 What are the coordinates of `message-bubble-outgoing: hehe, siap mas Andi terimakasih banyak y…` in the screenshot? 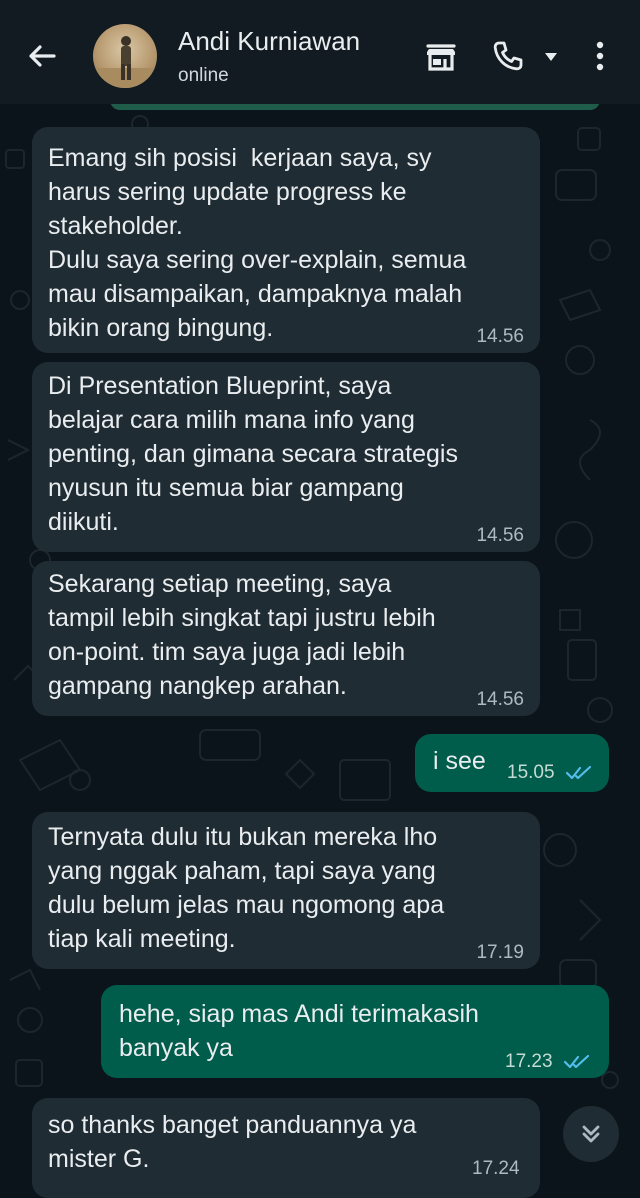 It's located at (355, 1031).